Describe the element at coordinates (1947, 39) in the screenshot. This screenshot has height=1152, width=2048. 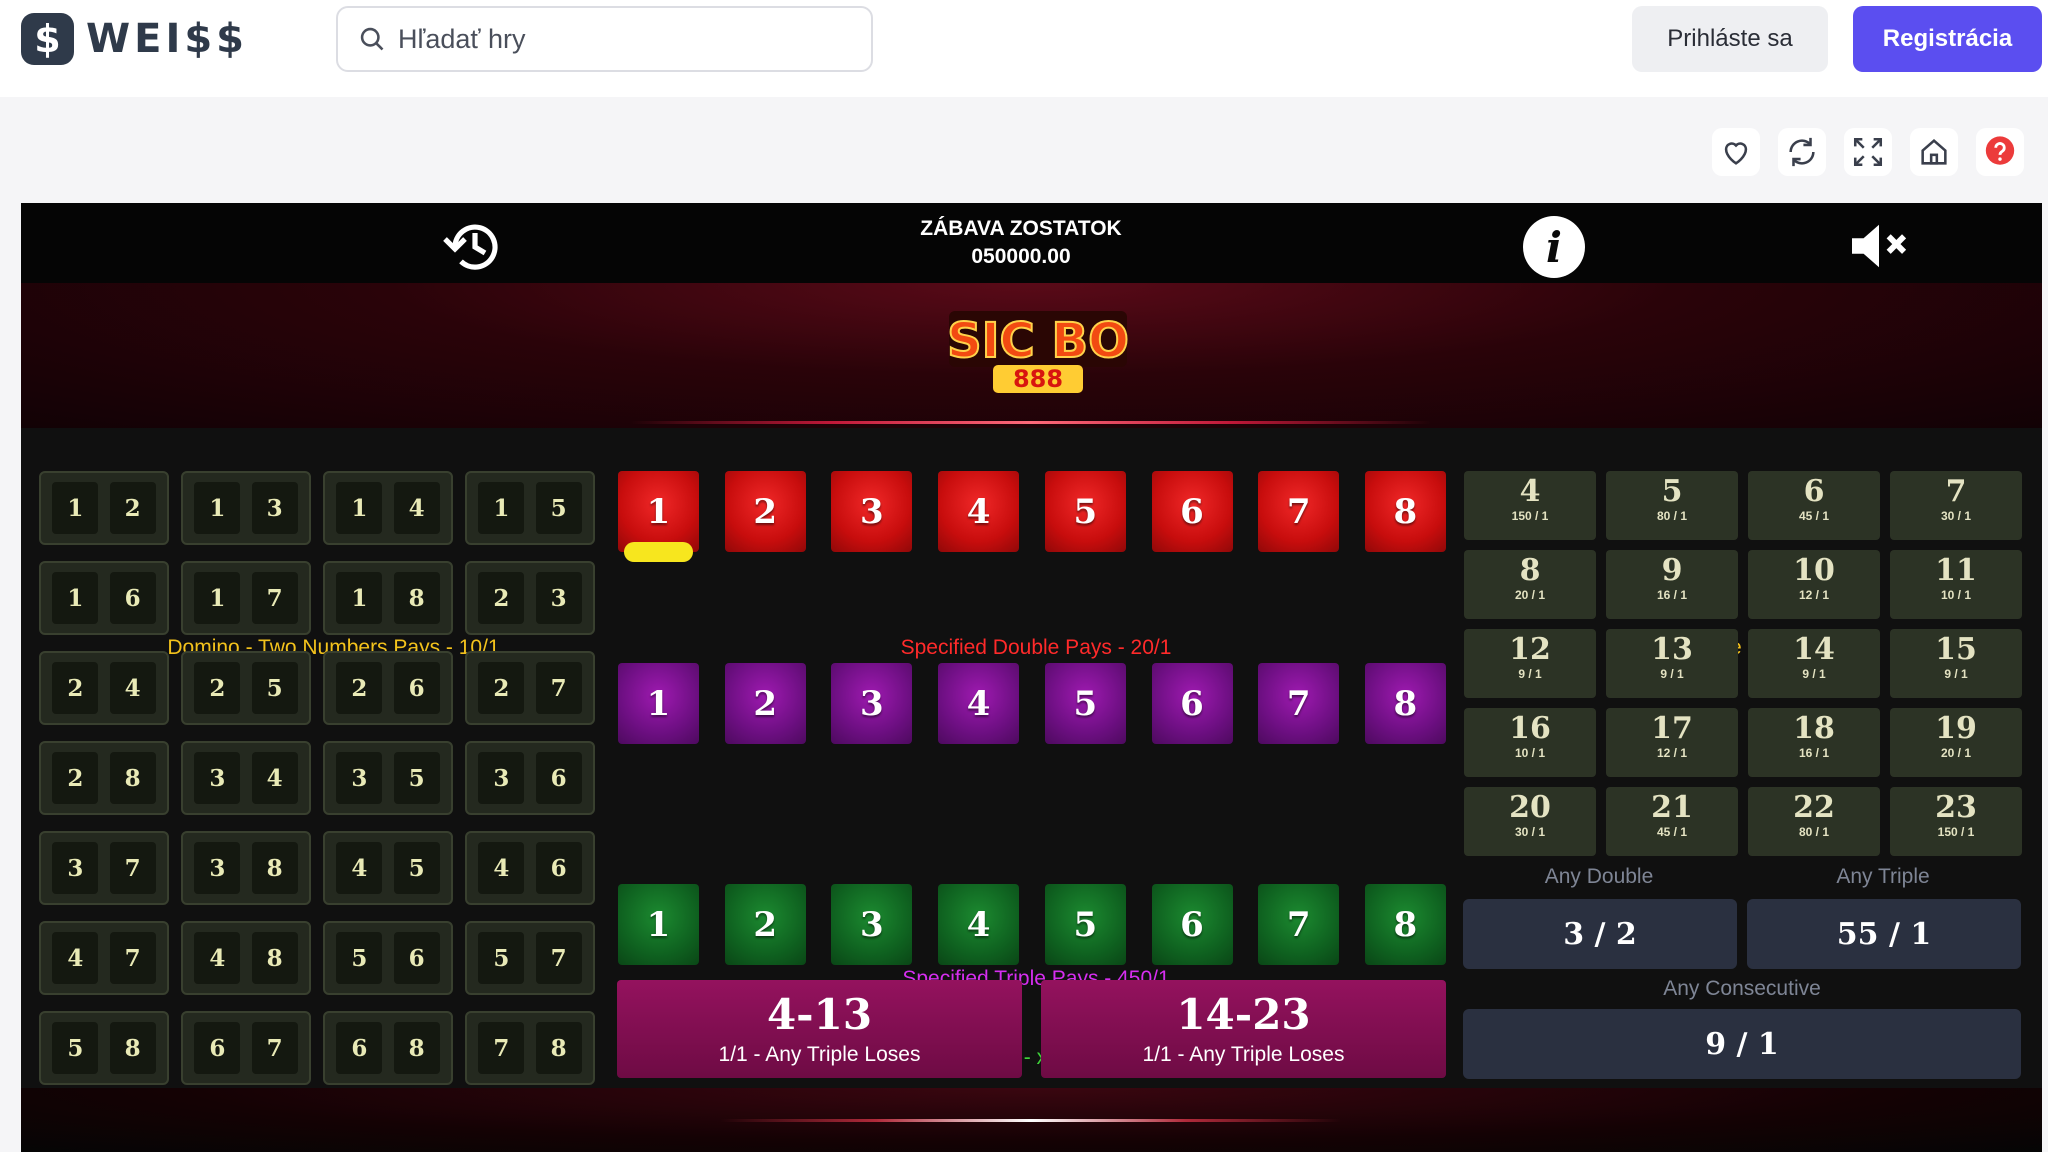
I see `register-button: Registrácia` at that location.